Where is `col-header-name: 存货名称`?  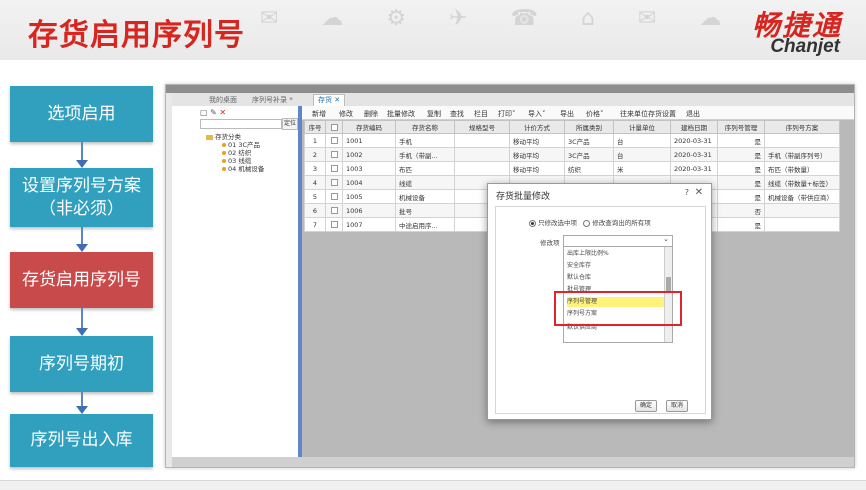 col-header-name: 存货名称 is located at coordinates (425, 127).